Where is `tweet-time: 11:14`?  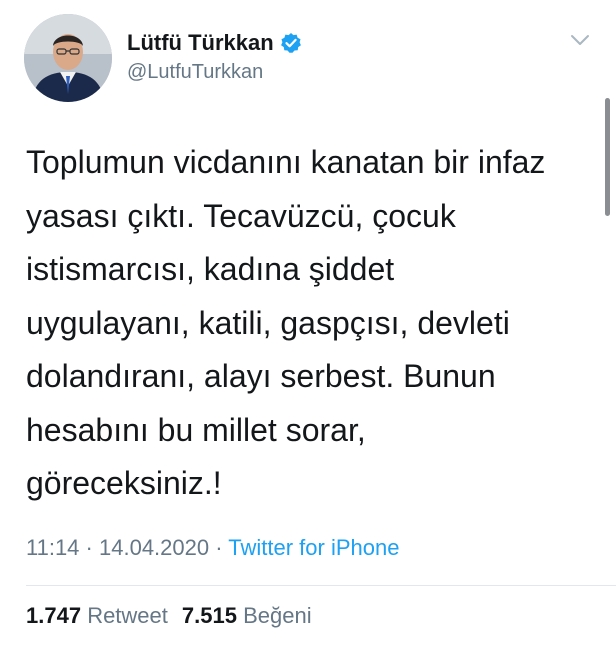
tweet-time: 11:14 is located at coordinates (52, 547).